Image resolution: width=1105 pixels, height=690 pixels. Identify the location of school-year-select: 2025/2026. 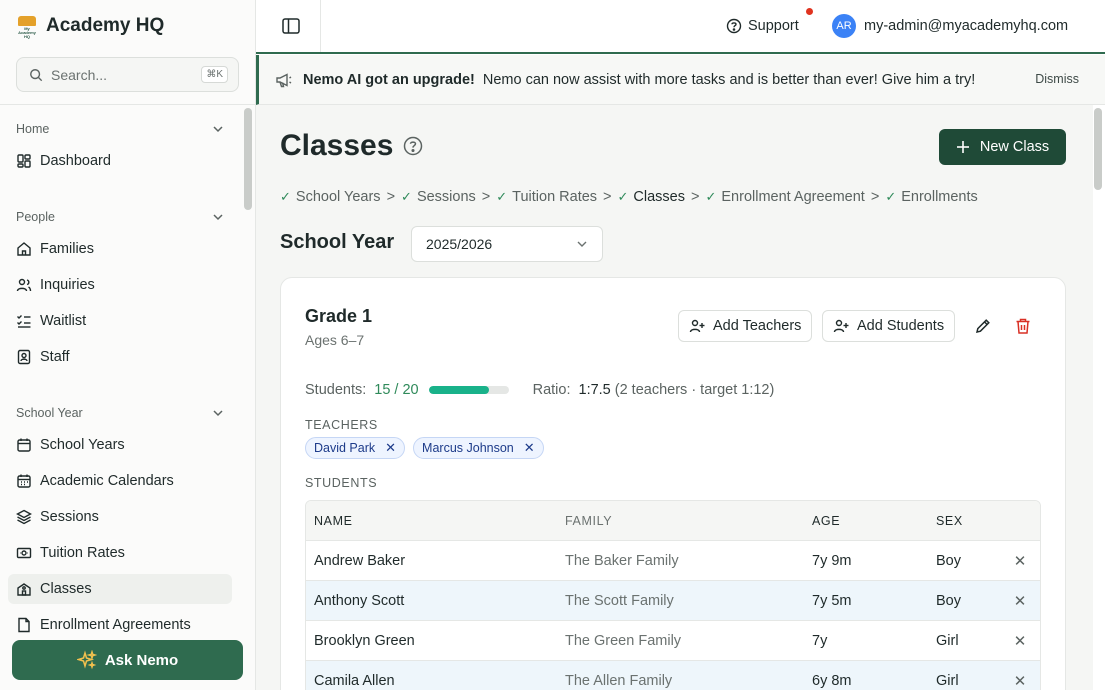
(507, 244).